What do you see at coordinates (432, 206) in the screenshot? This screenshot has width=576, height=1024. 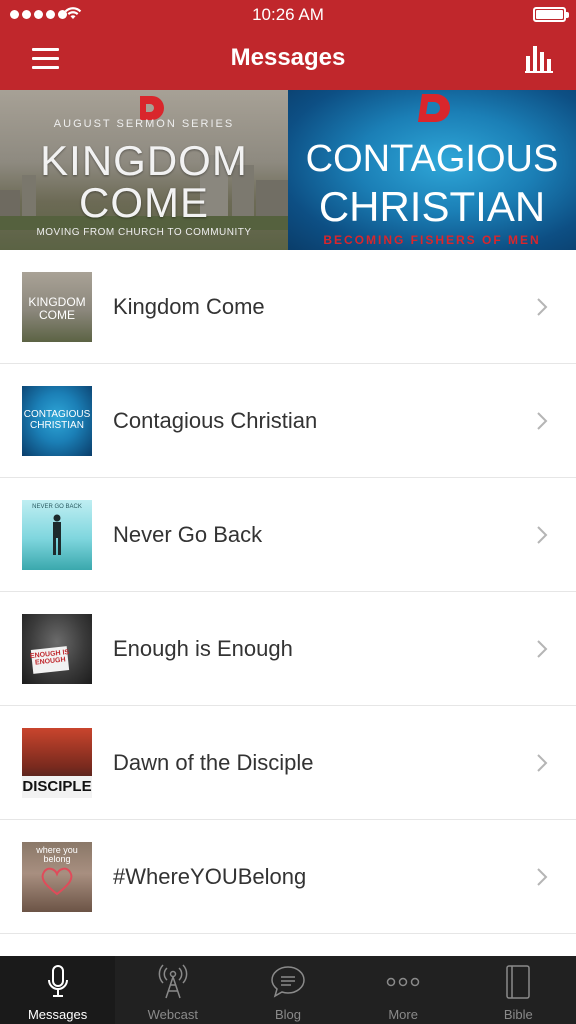 I see `banner-title-line2: CHRISTIAN` at bounding box center [432, 206].